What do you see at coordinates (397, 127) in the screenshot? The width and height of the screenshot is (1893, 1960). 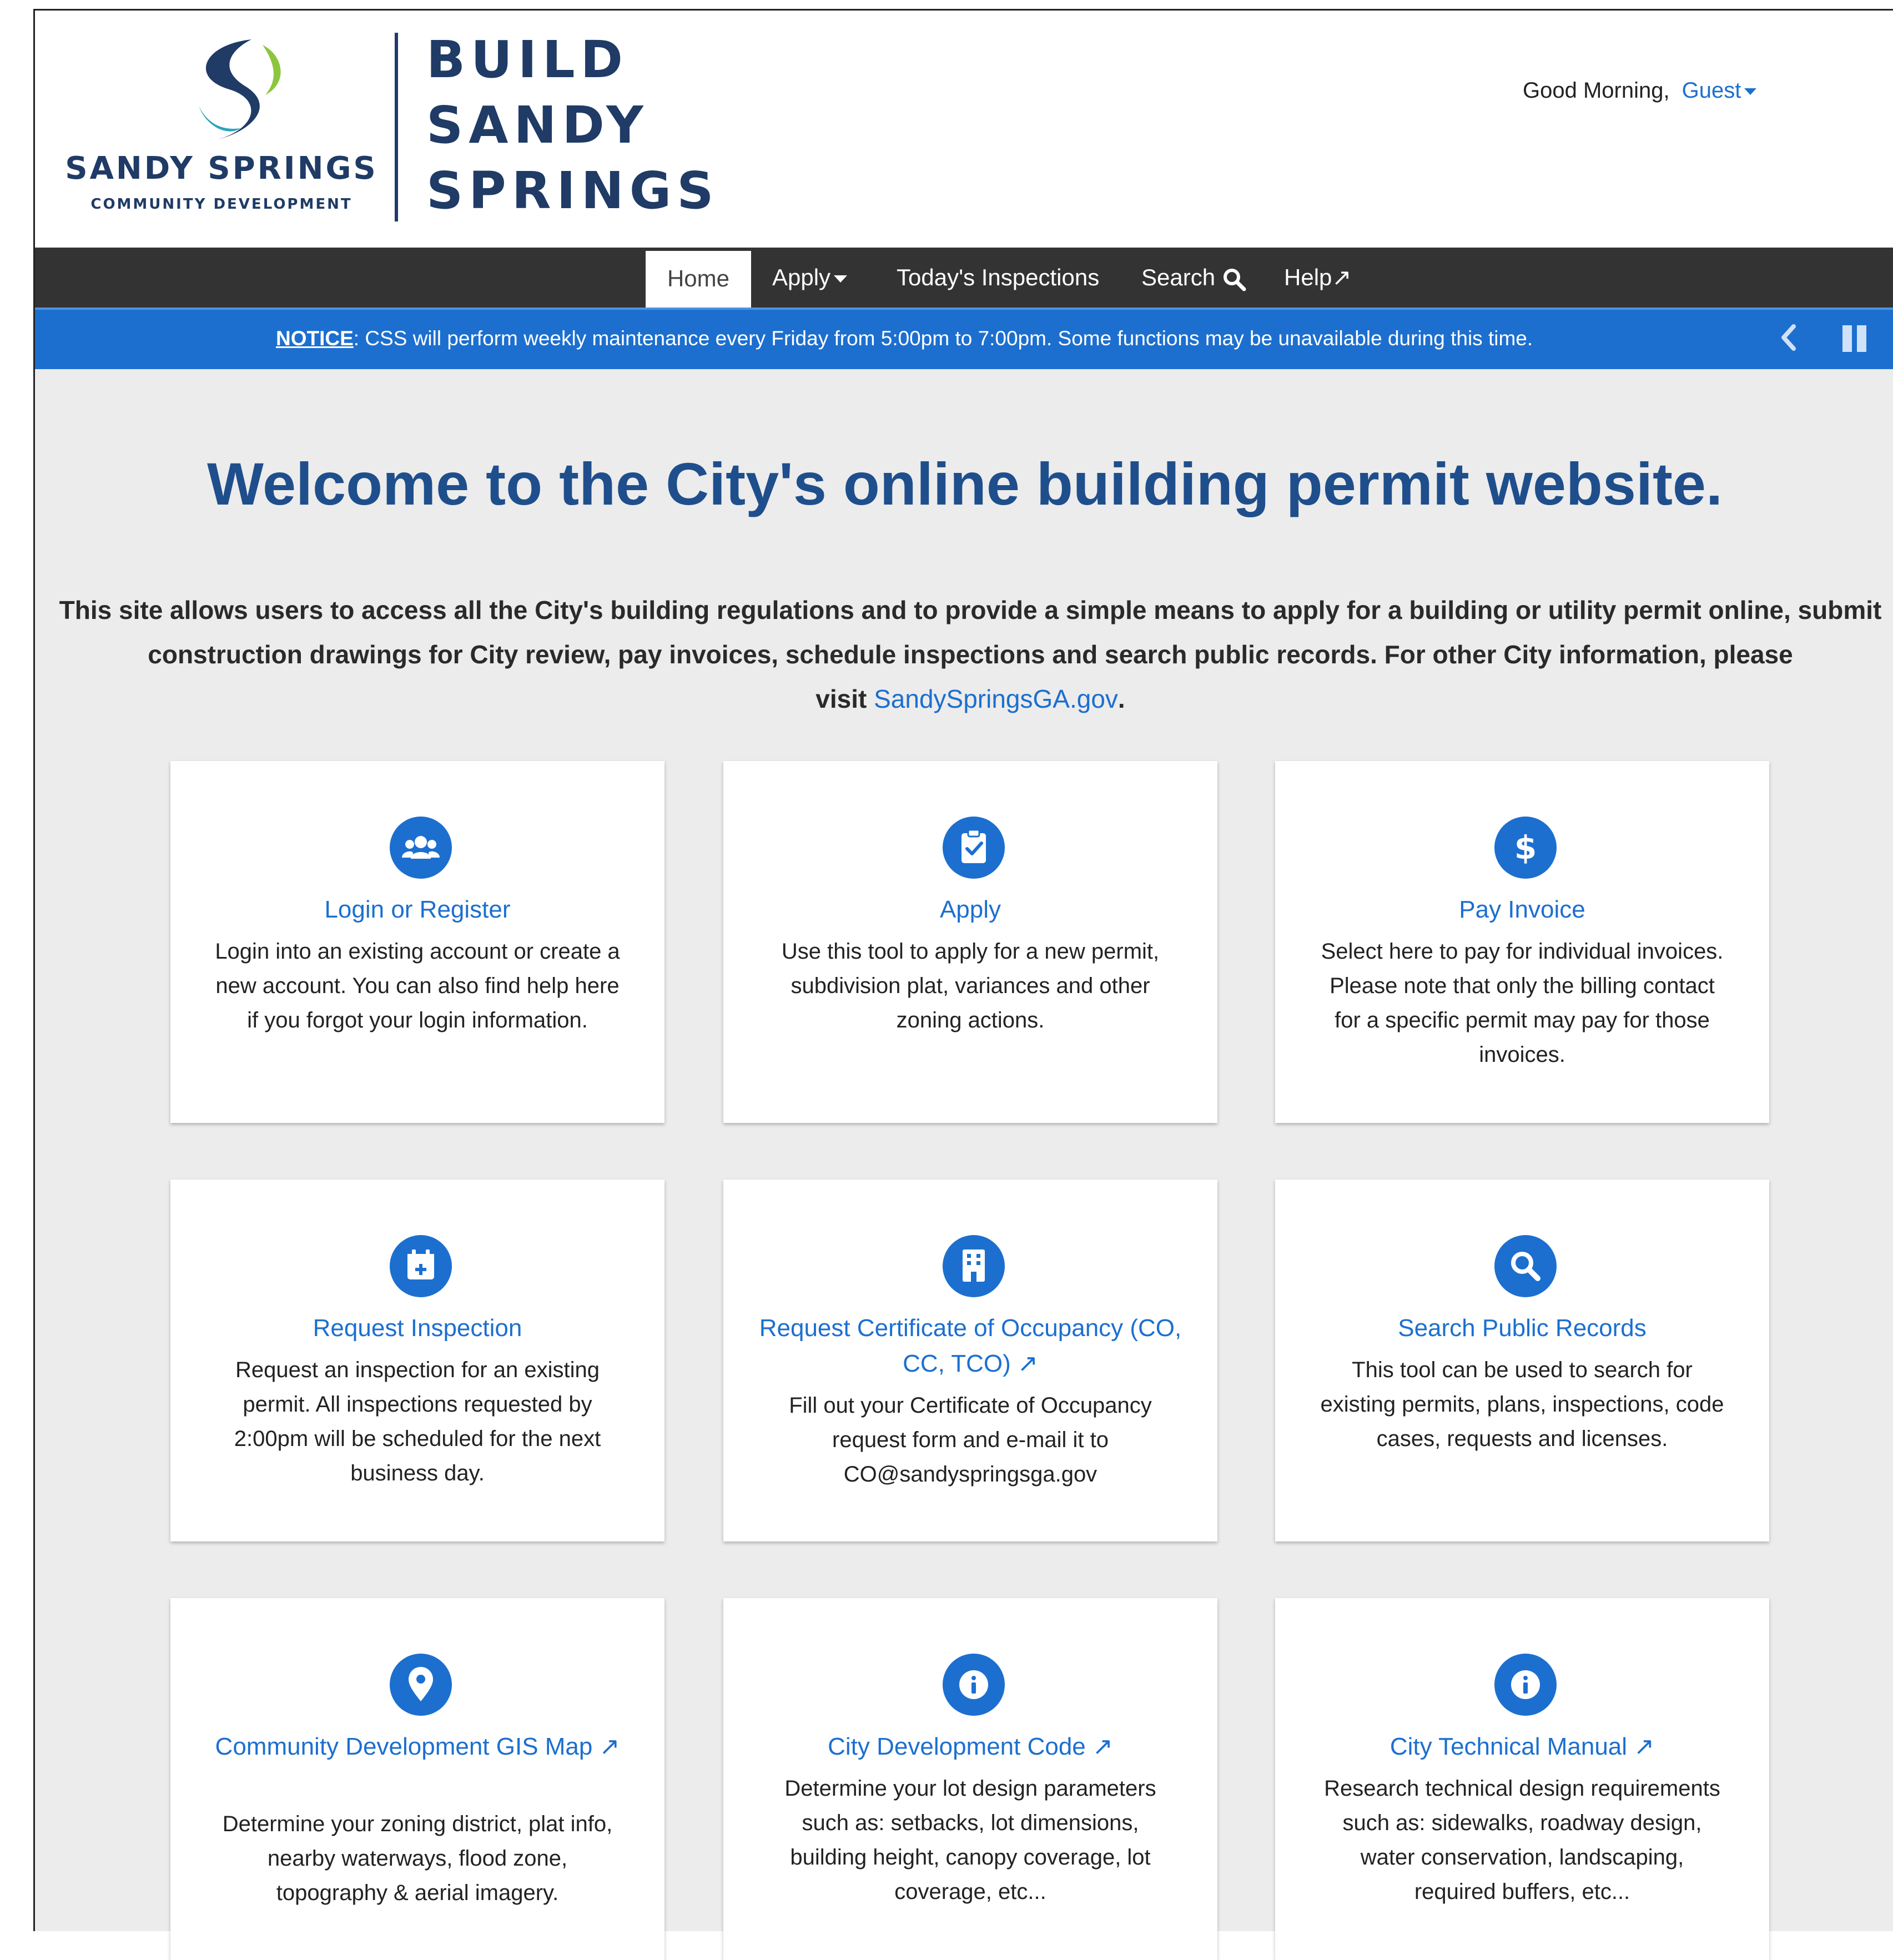 I see `header-divider` at bounding box center [397, 127].